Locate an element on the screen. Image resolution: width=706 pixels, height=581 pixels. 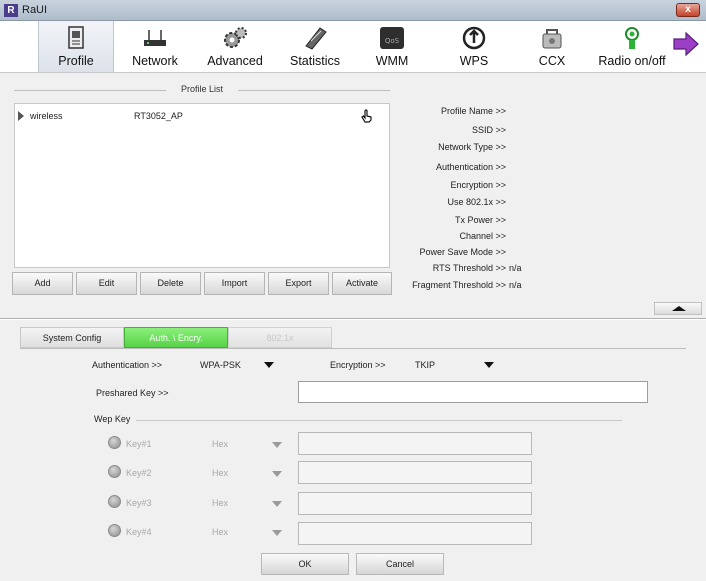
advanced-gears-icon is located at coordinates (235, 37).